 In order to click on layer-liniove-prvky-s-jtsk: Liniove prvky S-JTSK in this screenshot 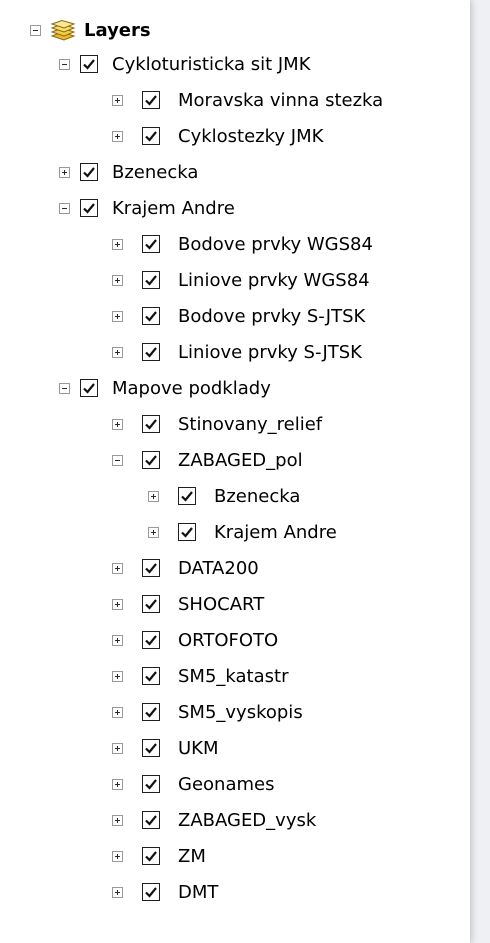, I will do `click(235, 354)`.